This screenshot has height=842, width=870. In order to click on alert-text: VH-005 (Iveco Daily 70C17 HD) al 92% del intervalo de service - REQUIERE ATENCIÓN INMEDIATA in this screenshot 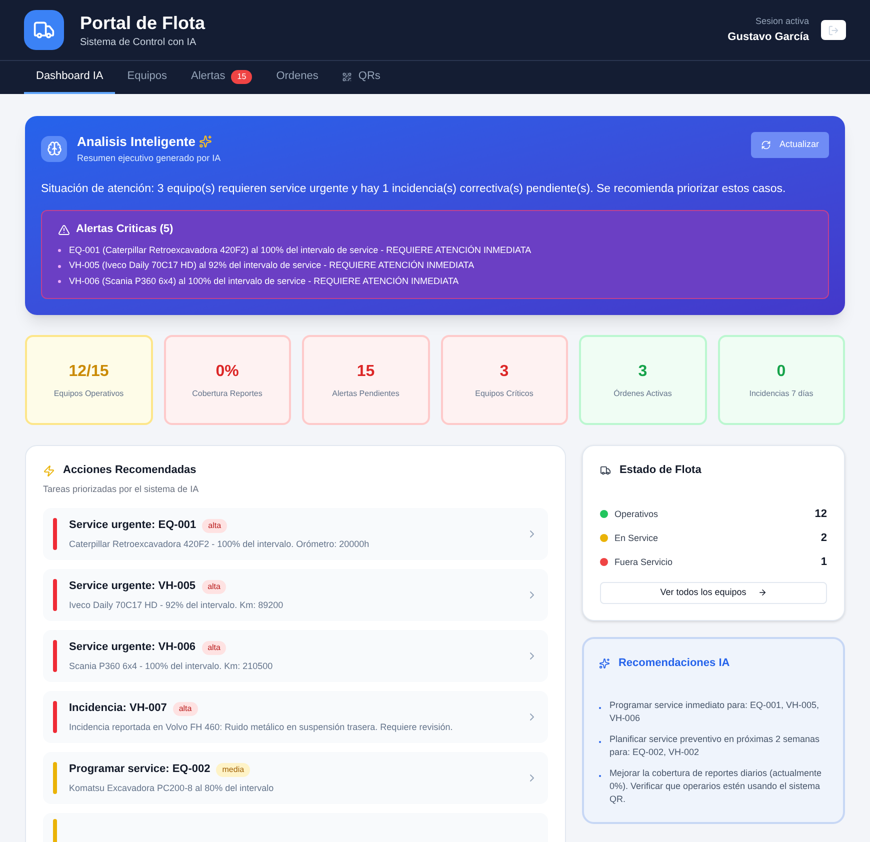, I will do `click(271, 265)`.